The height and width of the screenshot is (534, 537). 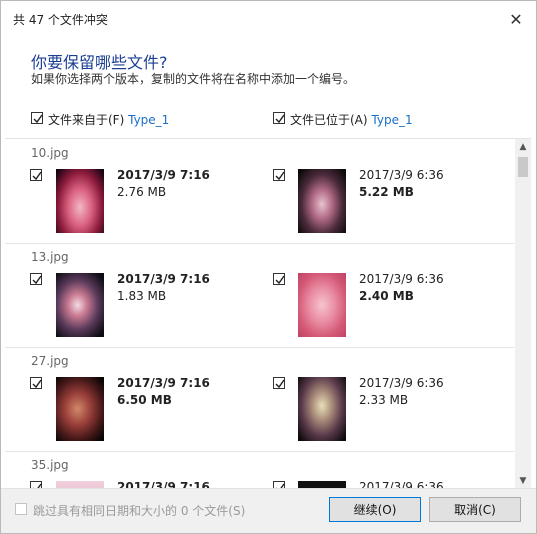 I want to click on source-all-checkbox, so click(x=37, y=118).